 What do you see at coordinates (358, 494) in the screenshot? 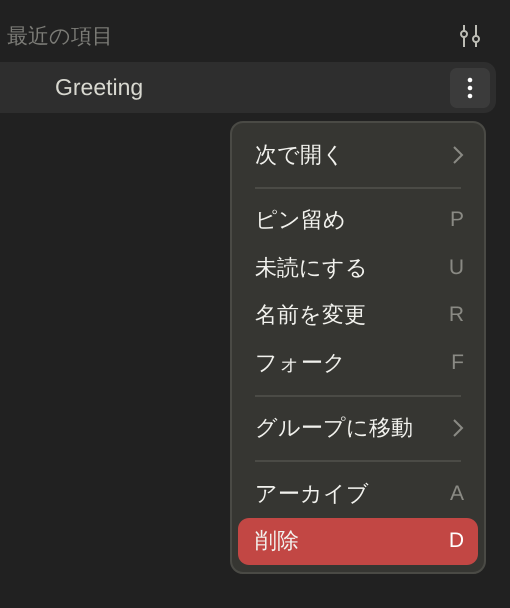
I see `menu-item: アーカイブ A` at bounding box center [358, 494].